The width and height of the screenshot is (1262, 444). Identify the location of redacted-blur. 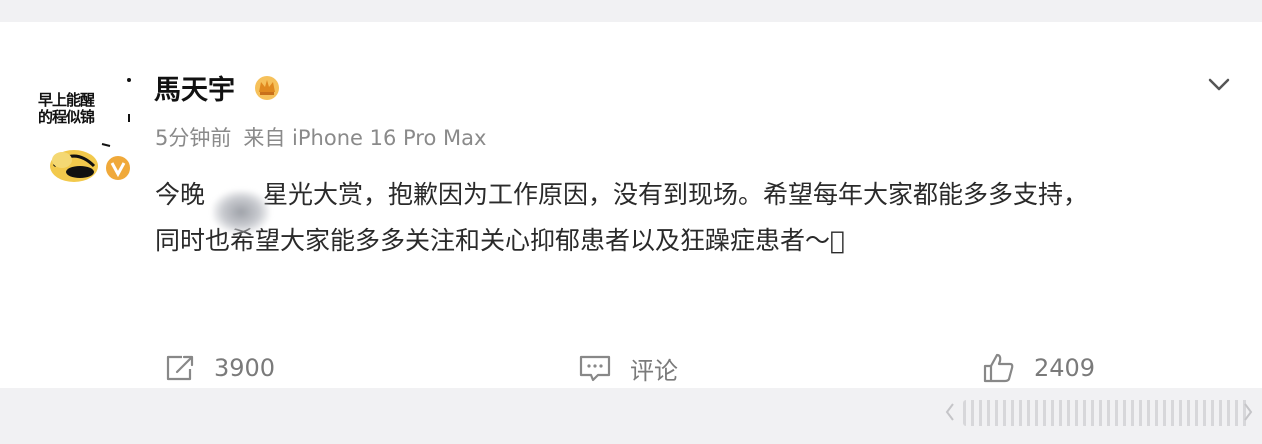
(241, 212).